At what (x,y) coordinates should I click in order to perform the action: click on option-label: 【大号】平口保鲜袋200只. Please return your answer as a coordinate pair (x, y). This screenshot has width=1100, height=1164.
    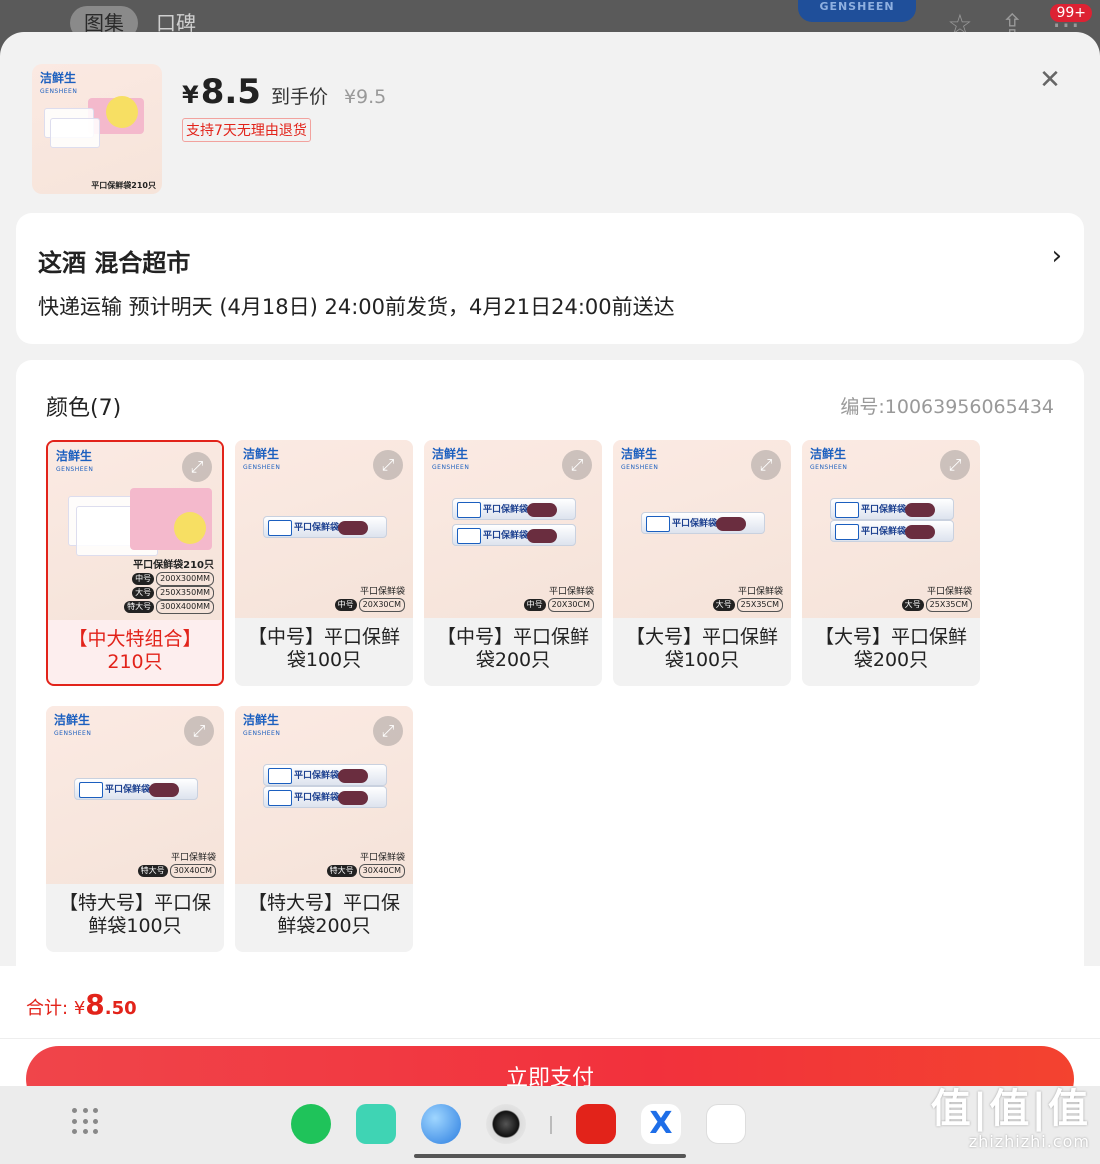
    Looking at the image, I should click on (890, 648).